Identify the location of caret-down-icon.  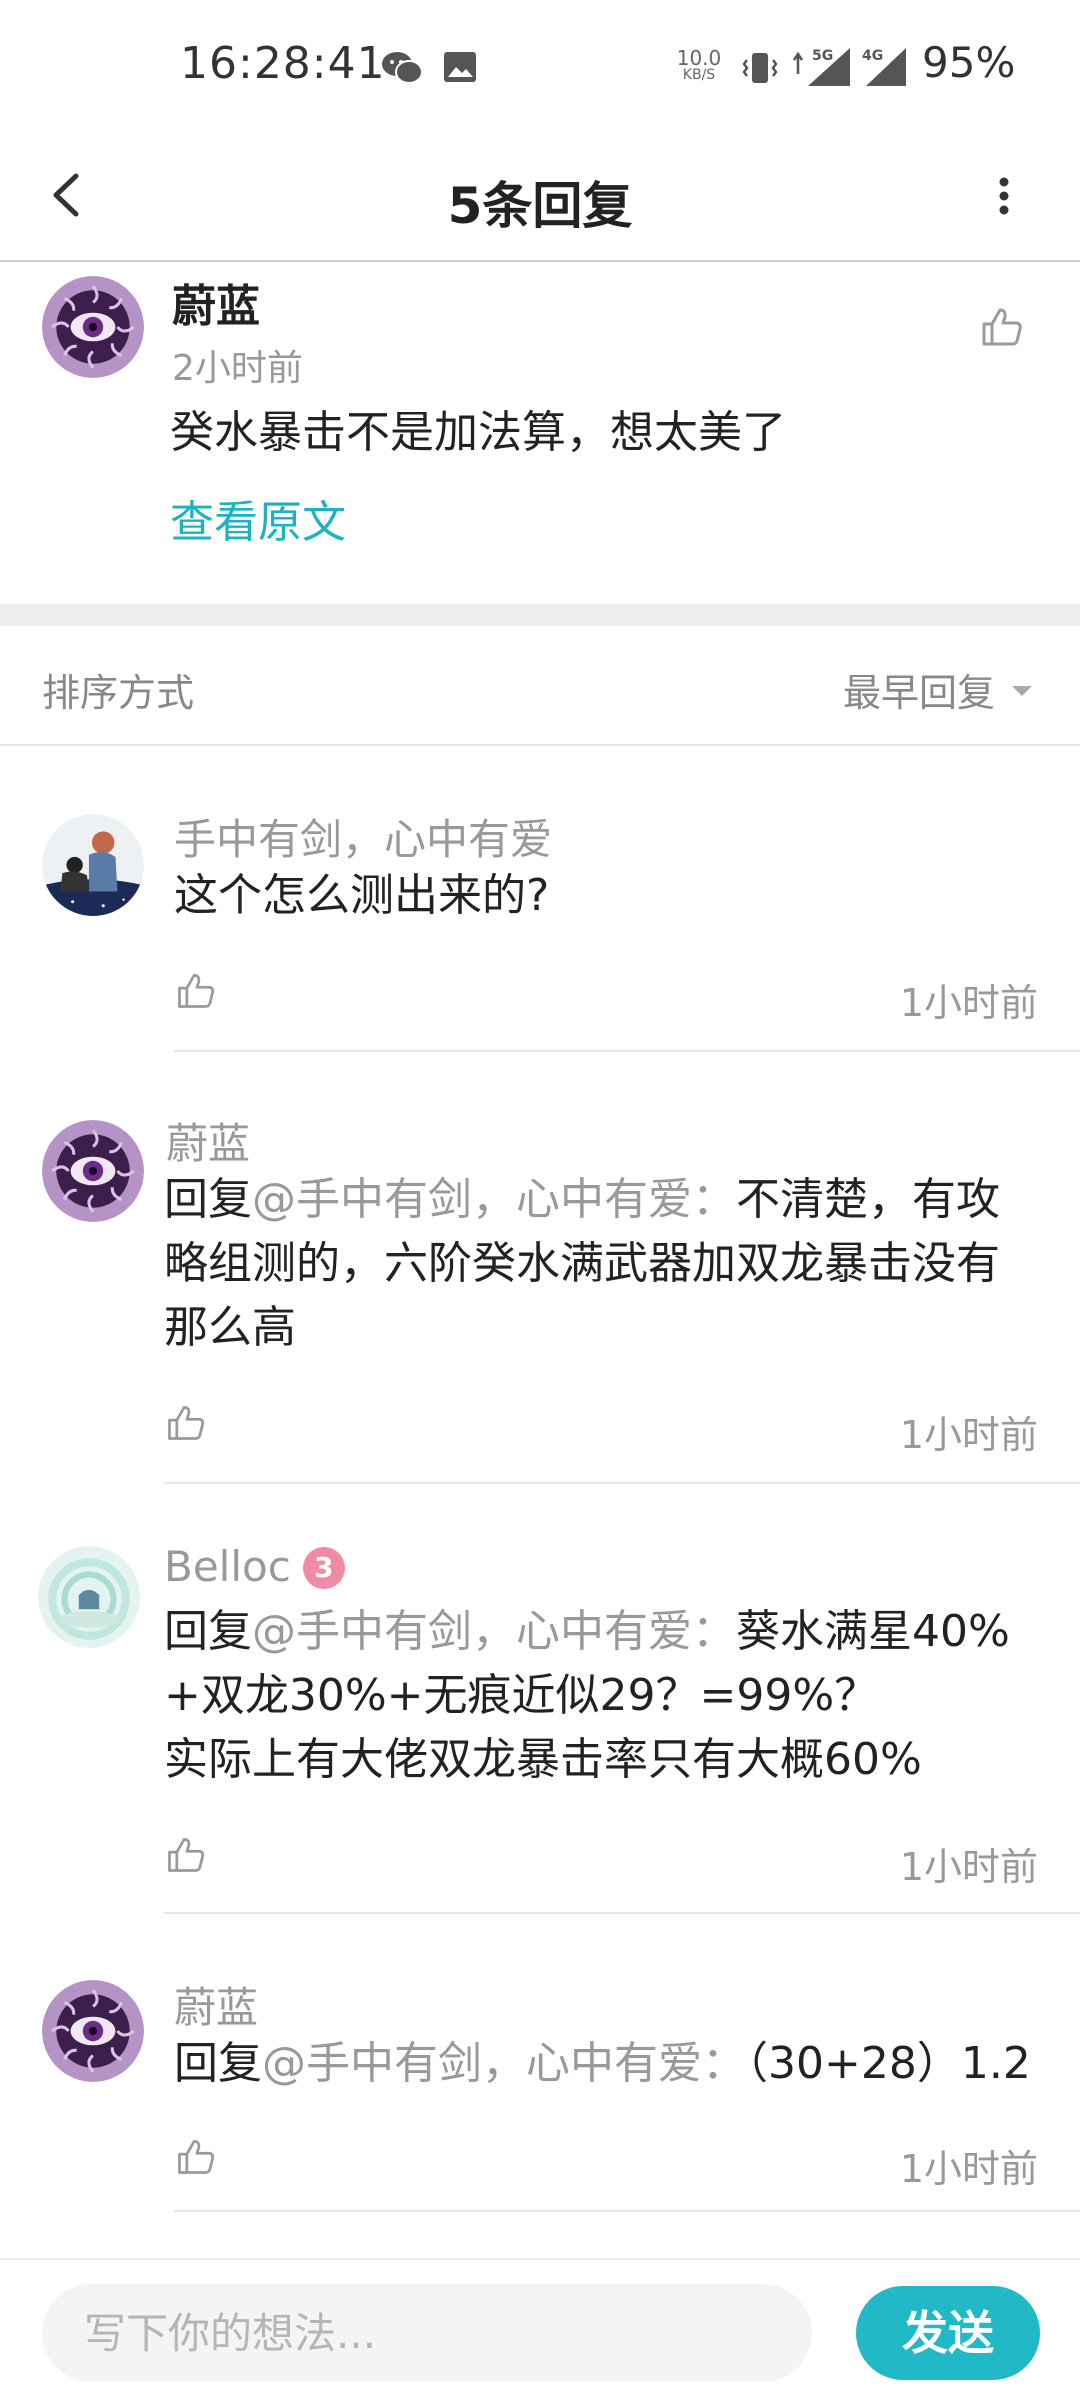
(1022, 691).